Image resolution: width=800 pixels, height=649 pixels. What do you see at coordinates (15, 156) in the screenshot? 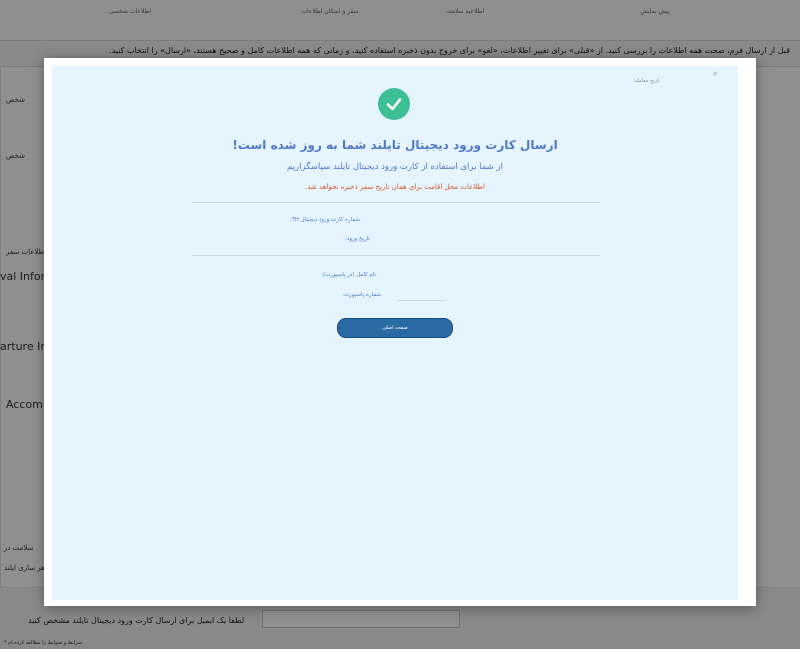
I see `person-label-2: شخص` at bounding box center [15, 156].